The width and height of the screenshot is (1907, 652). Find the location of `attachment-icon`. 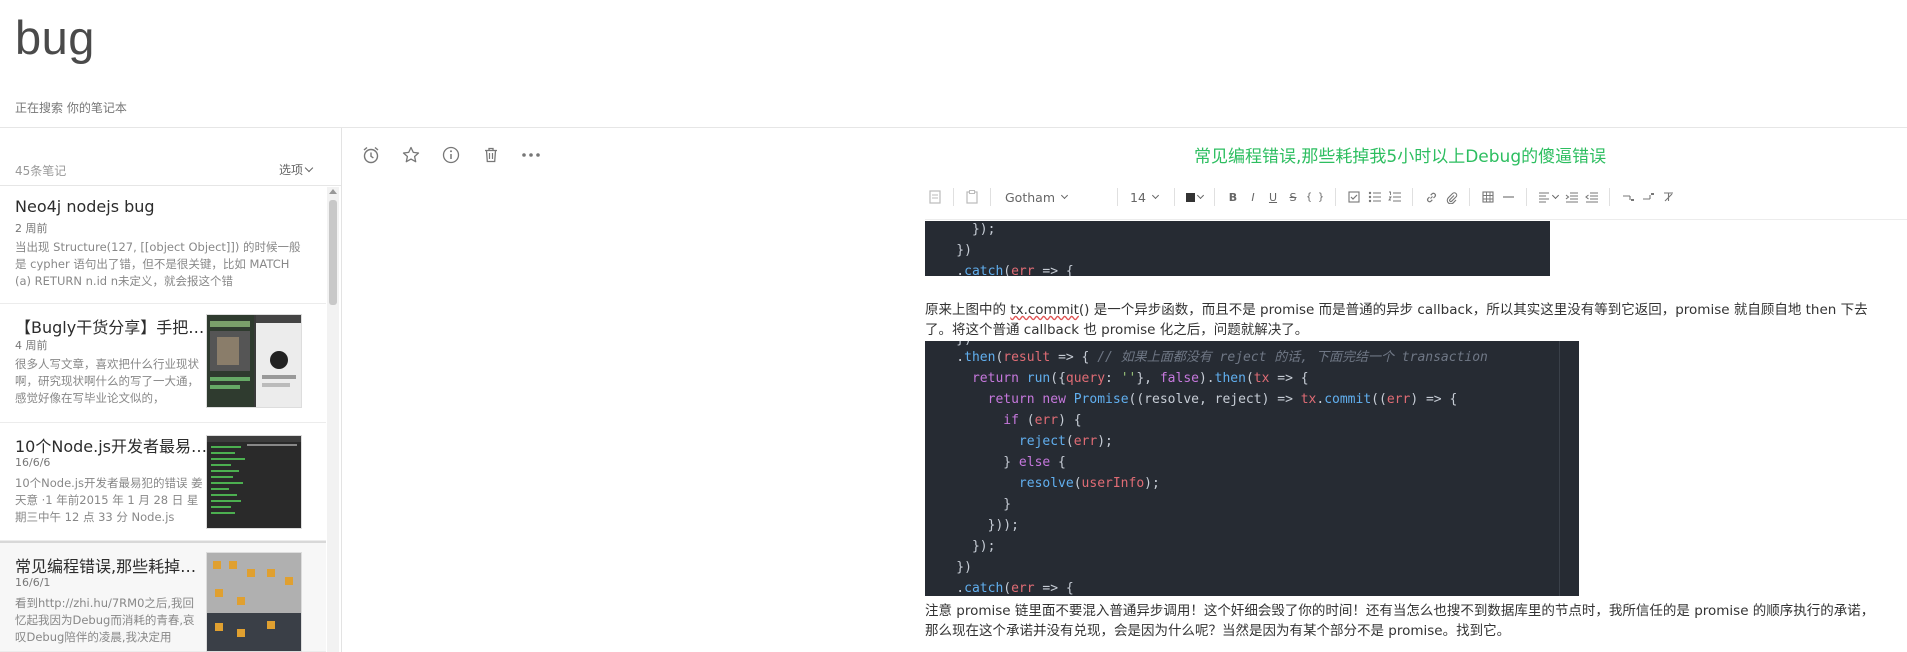

attachment-icon is located at coordinates (1451, 197).